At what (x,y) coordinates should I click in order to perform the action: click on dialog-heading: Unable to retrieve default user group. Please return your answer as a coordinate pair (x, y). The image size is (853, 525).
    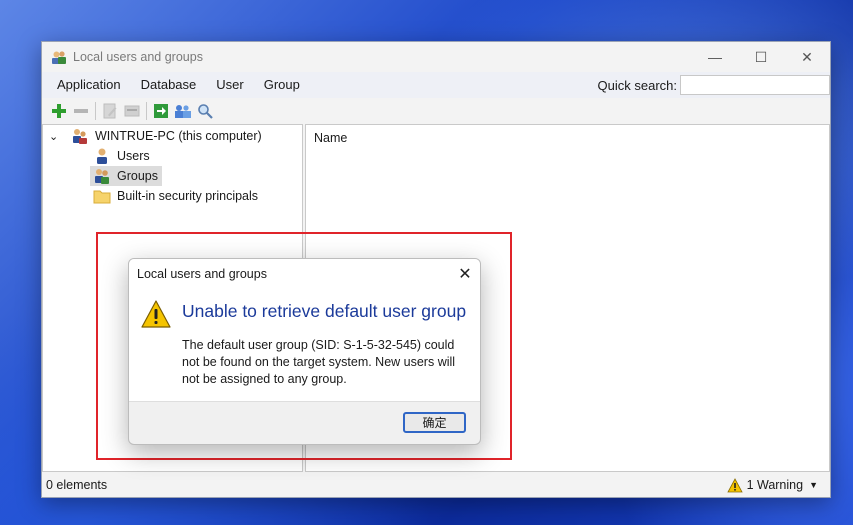
    Looking at the image, I should click on (324, 311).